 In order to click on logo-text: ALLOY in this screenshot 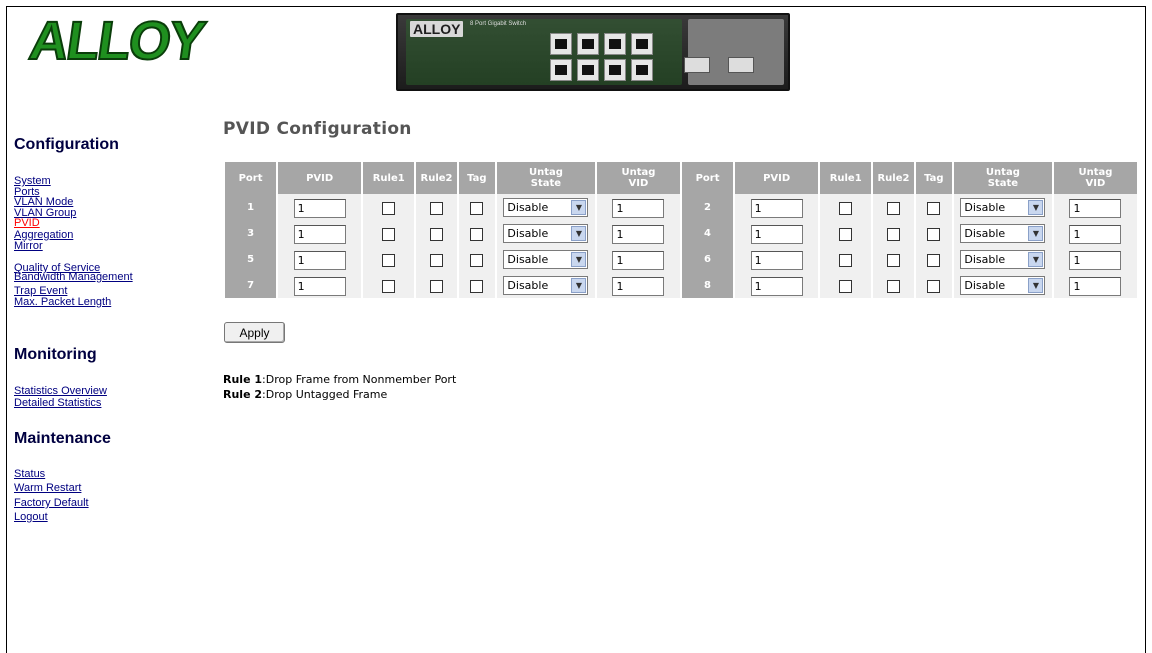, I will do `click(116, 41)`.